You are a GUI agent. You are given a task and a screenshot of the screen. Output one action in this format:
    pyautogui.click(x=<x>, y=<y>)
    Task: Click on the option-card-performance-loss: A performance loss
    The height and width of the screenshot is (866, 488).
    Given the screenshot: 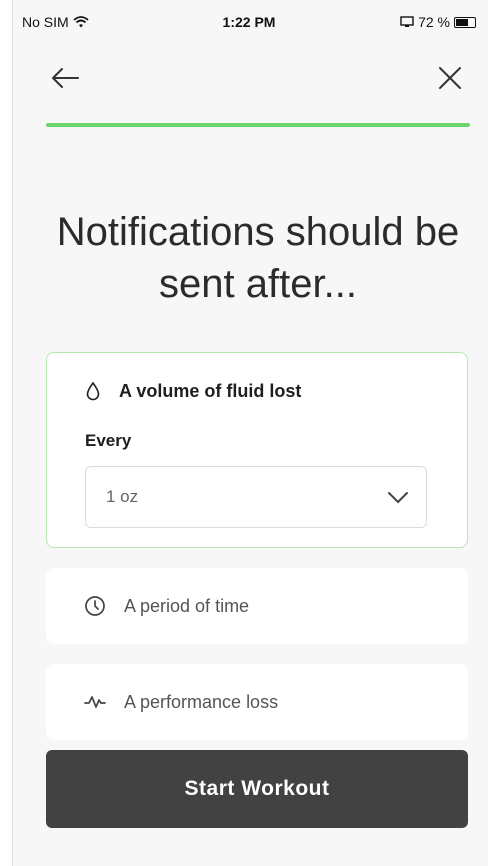 What is the action you would take?
    pyautogui.click(x=257, y=702)
    